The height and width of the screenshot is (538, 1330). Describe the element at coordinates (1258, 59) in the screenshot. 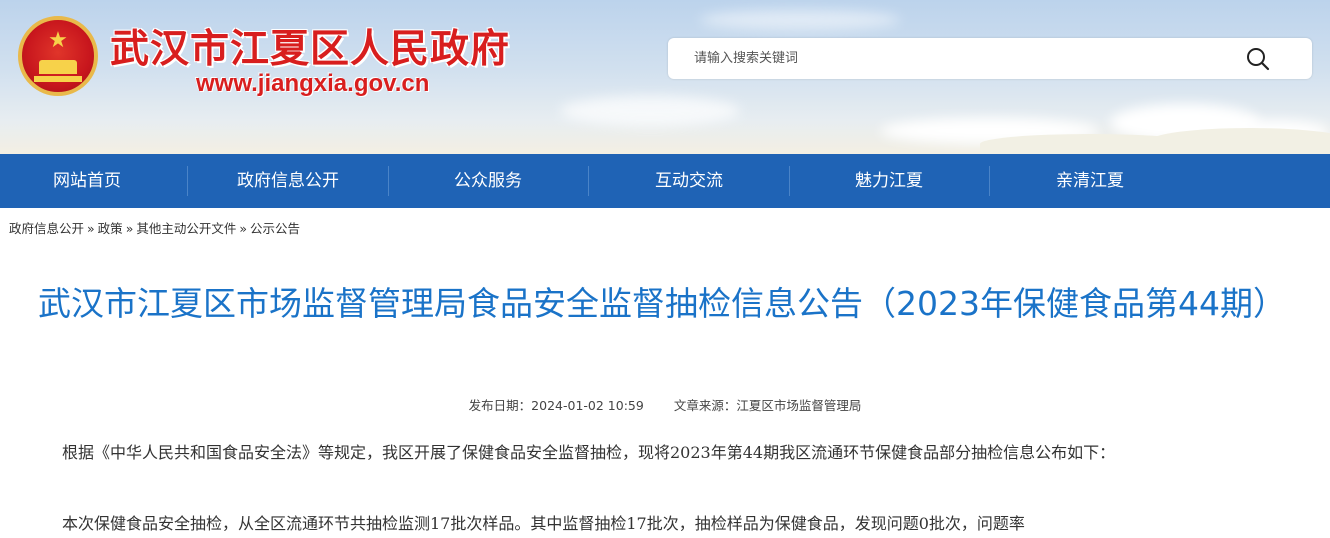

I see `search-icon` at that location.